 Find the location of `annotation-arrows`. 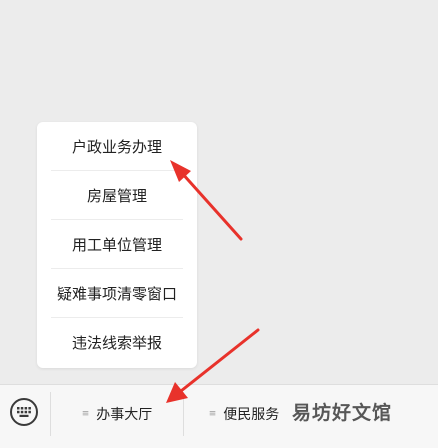

annotation-arrows is located at coordinates (213, 281).